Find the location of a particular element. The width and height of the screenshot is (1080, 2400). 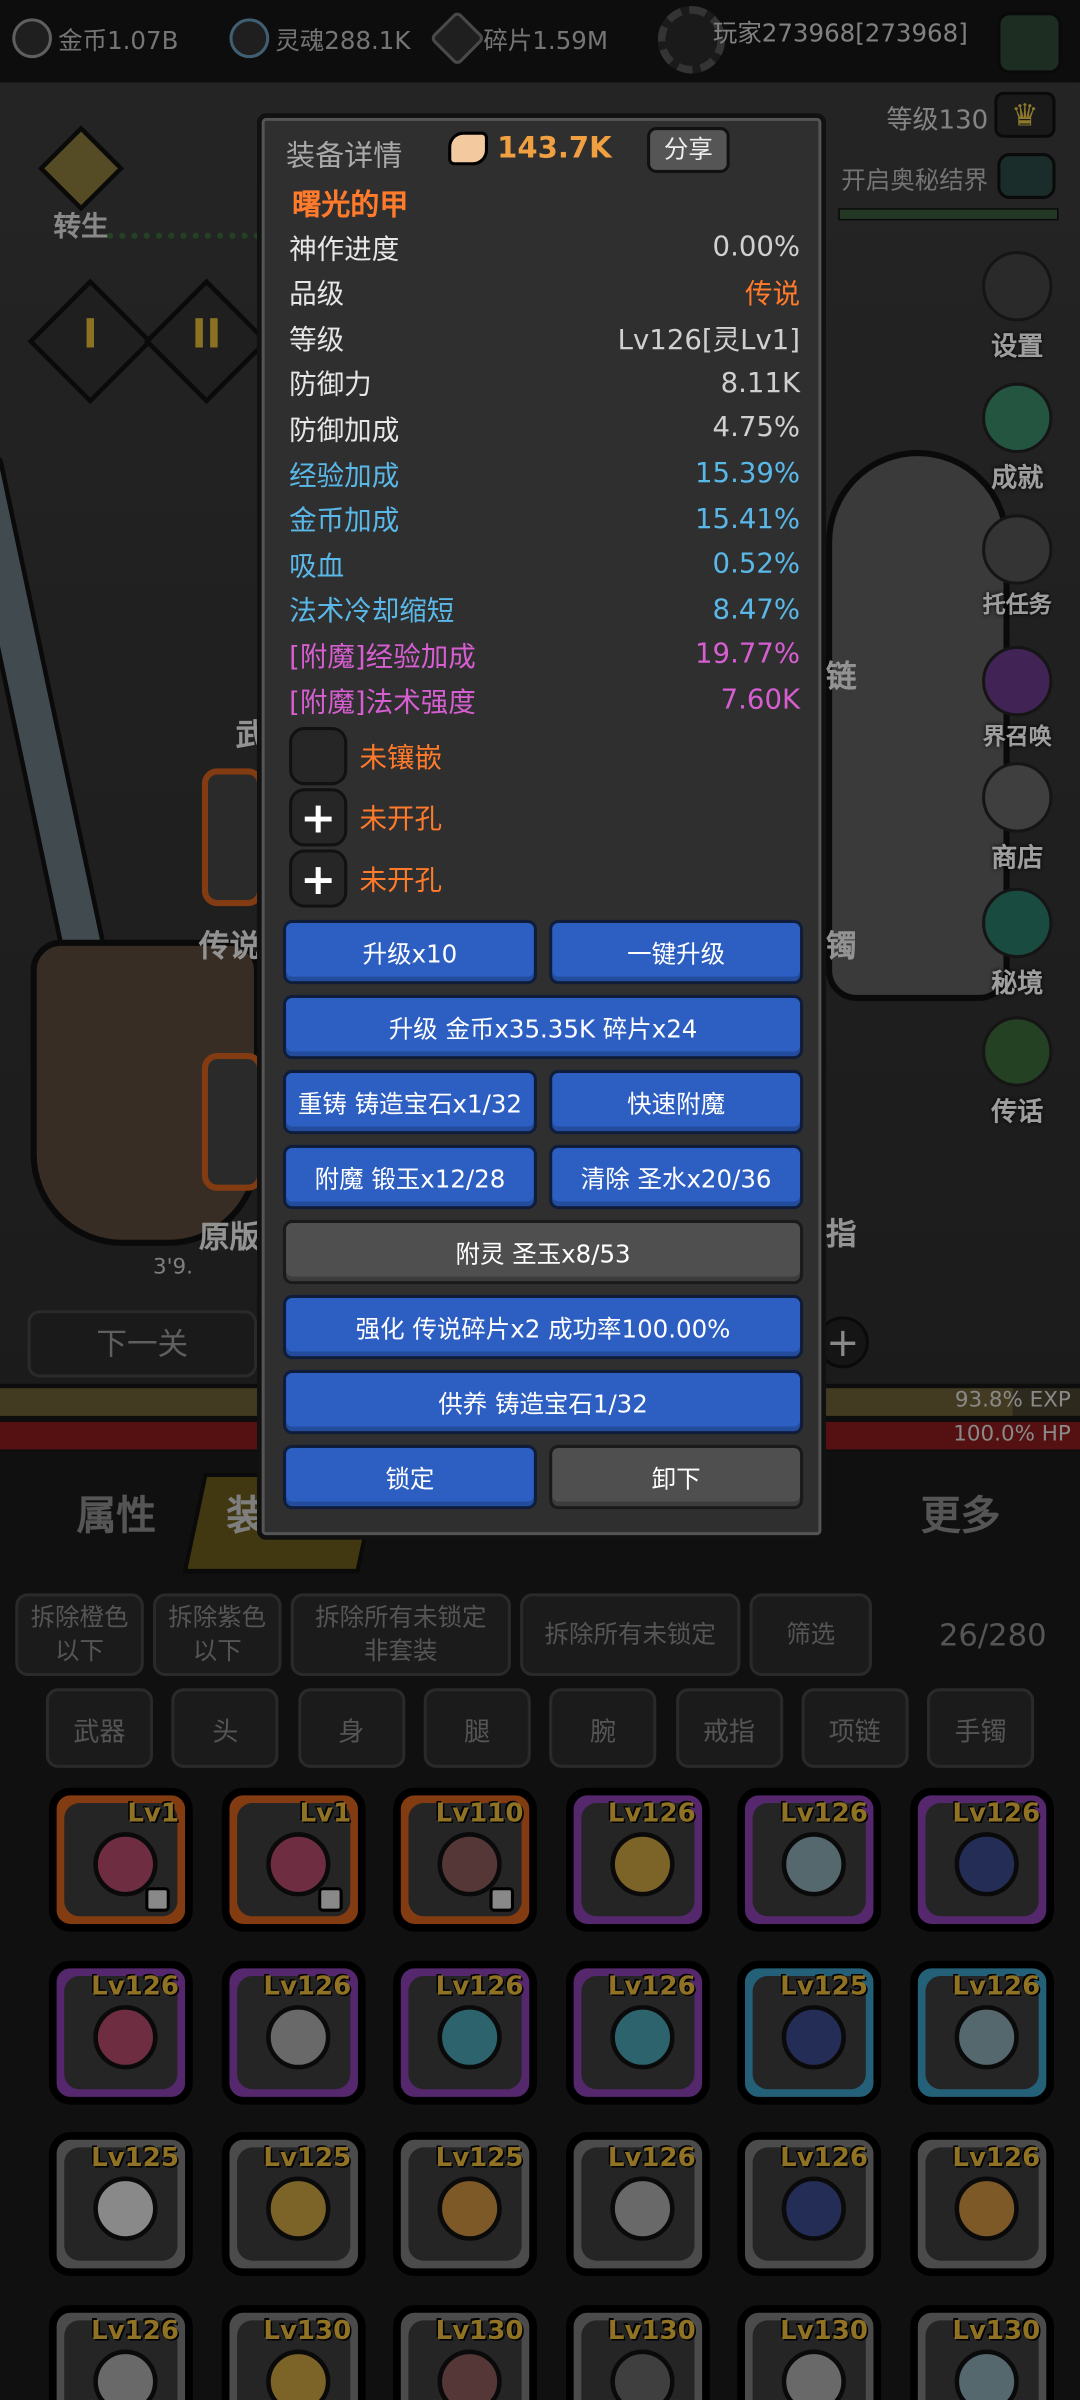

socket-2-label: 未开孔 is located at coordinates (401, 819).